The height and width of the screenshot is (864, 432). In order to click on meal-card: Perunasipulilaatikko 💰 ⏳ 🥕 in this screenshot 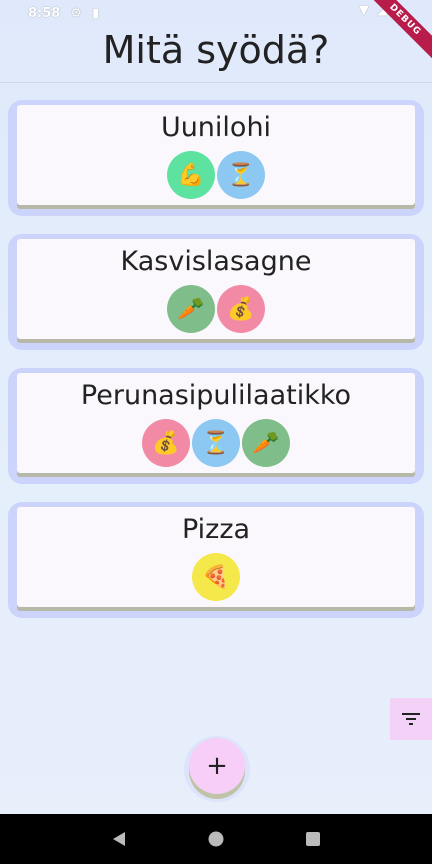, I will do `click(216, 423)`.